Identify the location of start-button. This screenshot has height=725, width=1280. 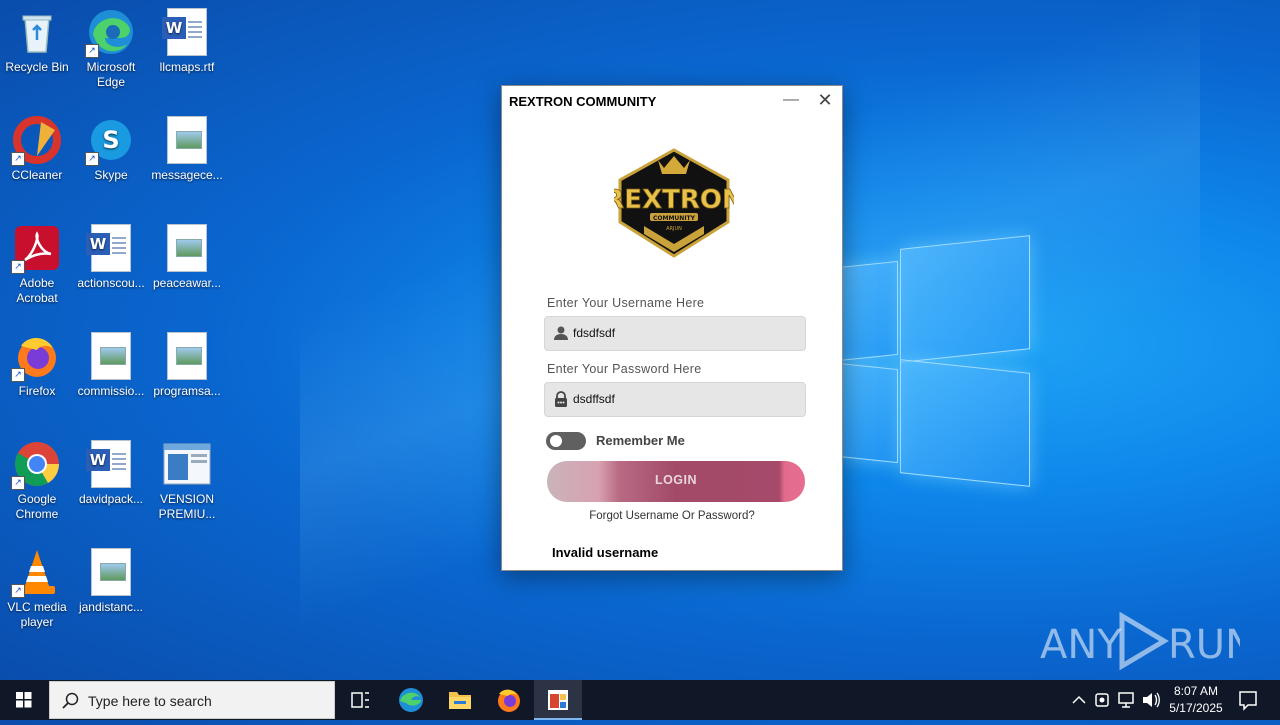
(24, 700).